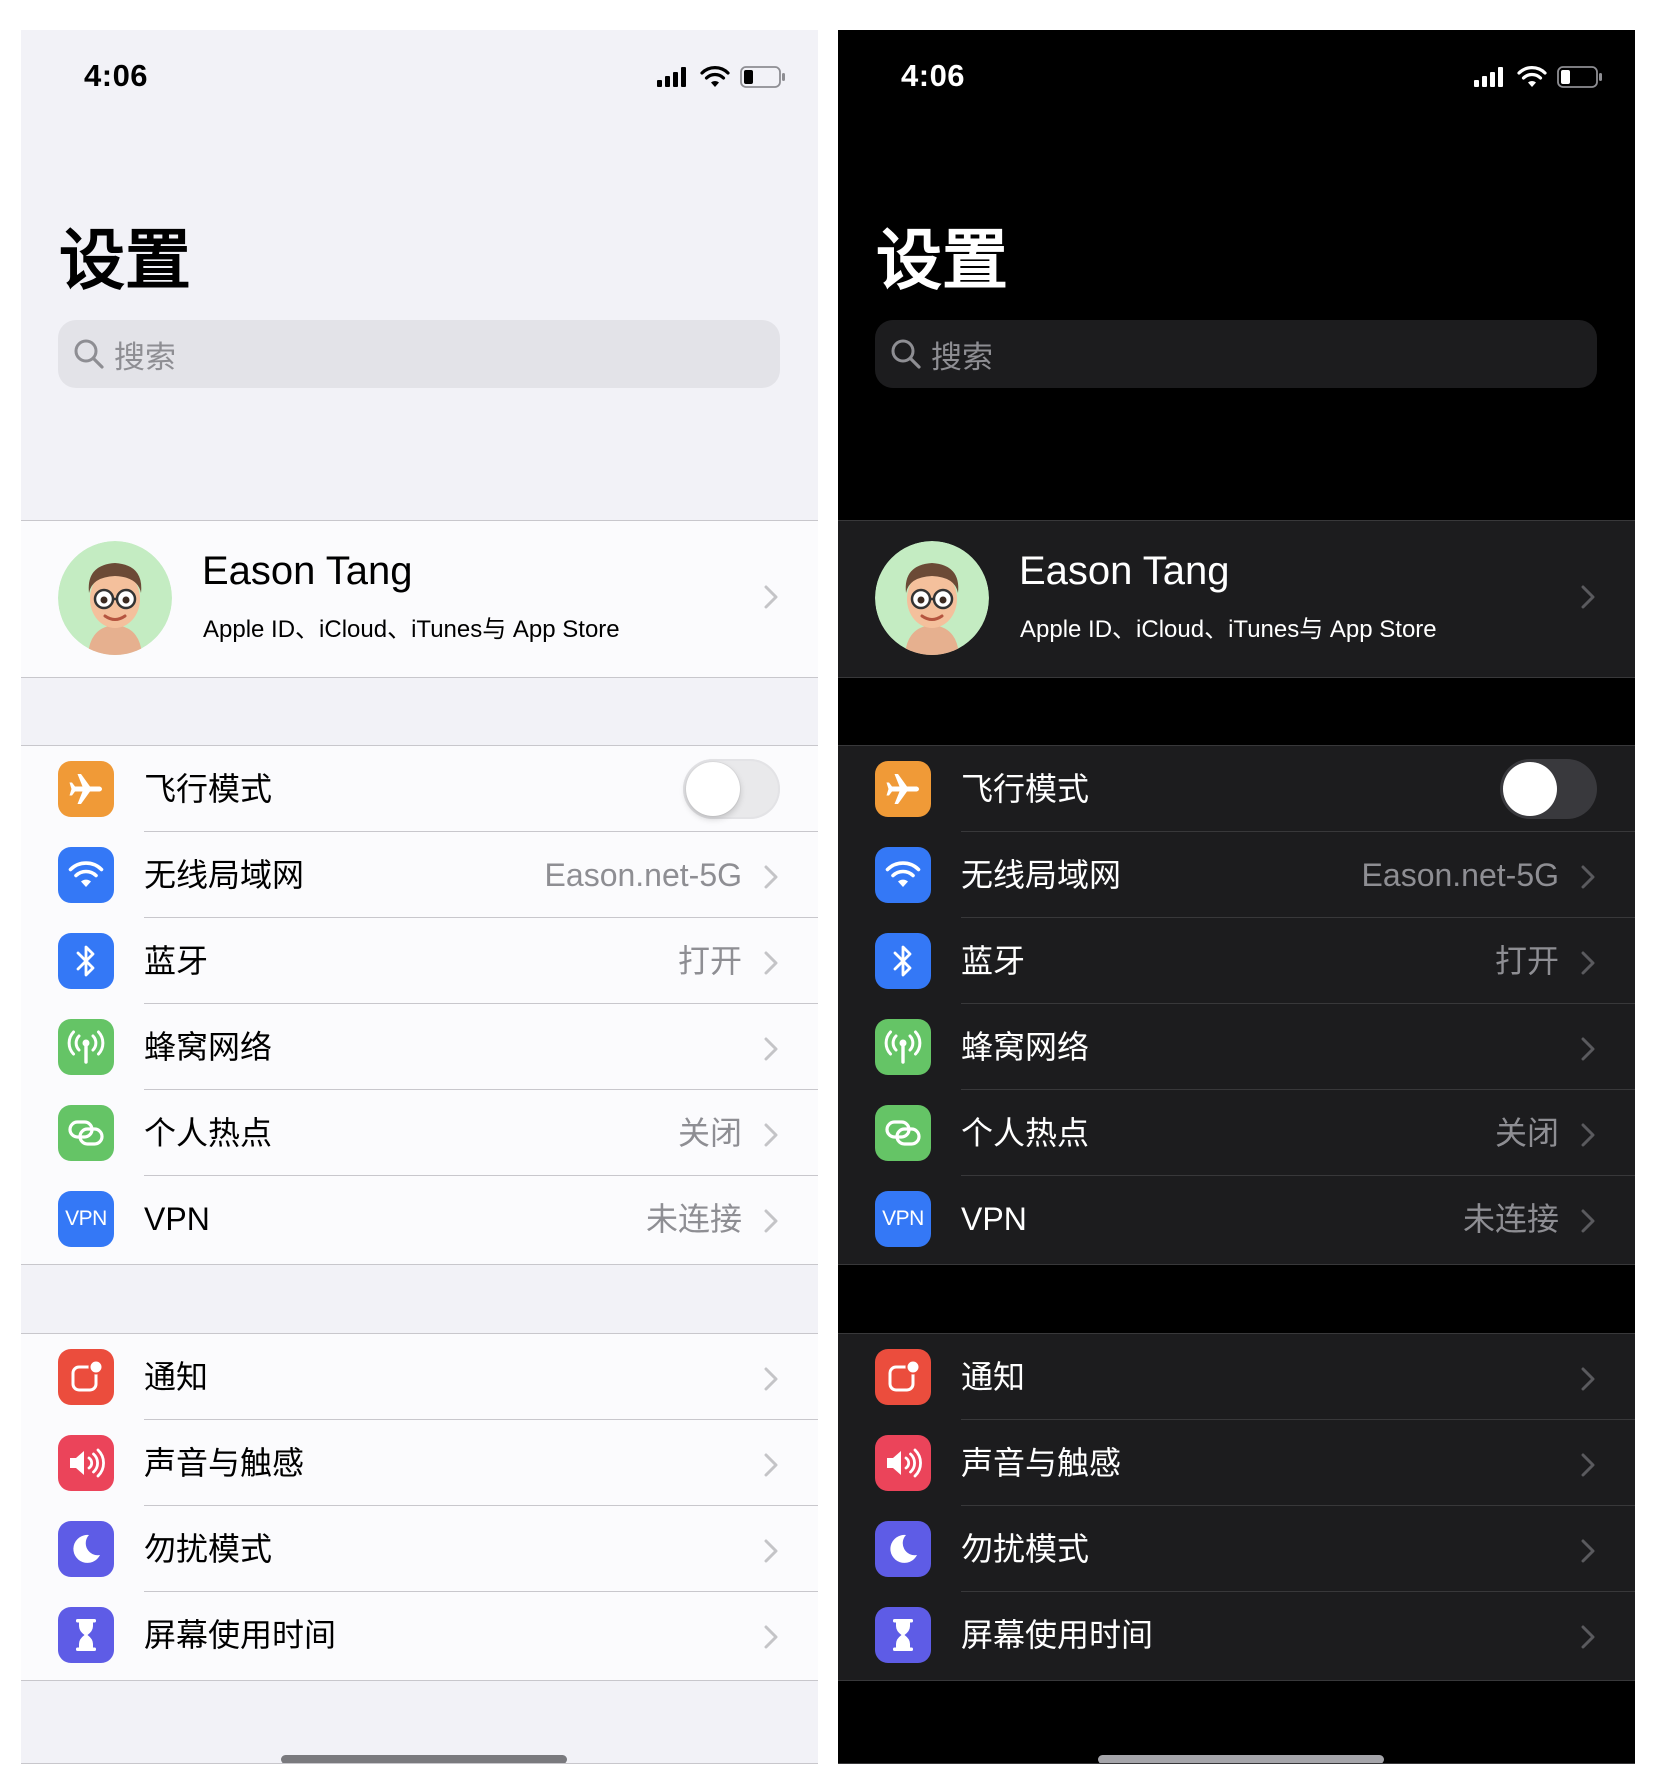 The width and height of the screenshot is (1656, 1792). What do you see at coordinates (709, 961) in the screenshot?
I see `row-value: 打开` at bounding box center [709, 961].